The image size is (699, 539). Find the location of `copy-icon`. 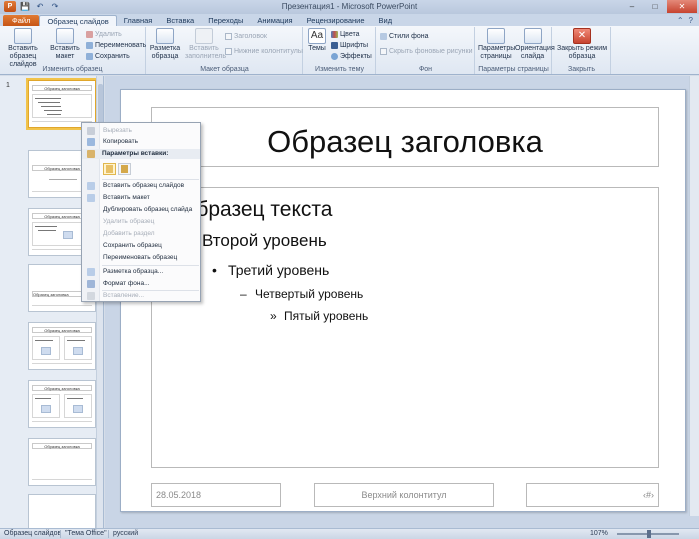

copy-icon is located at coordinates (91, 142).